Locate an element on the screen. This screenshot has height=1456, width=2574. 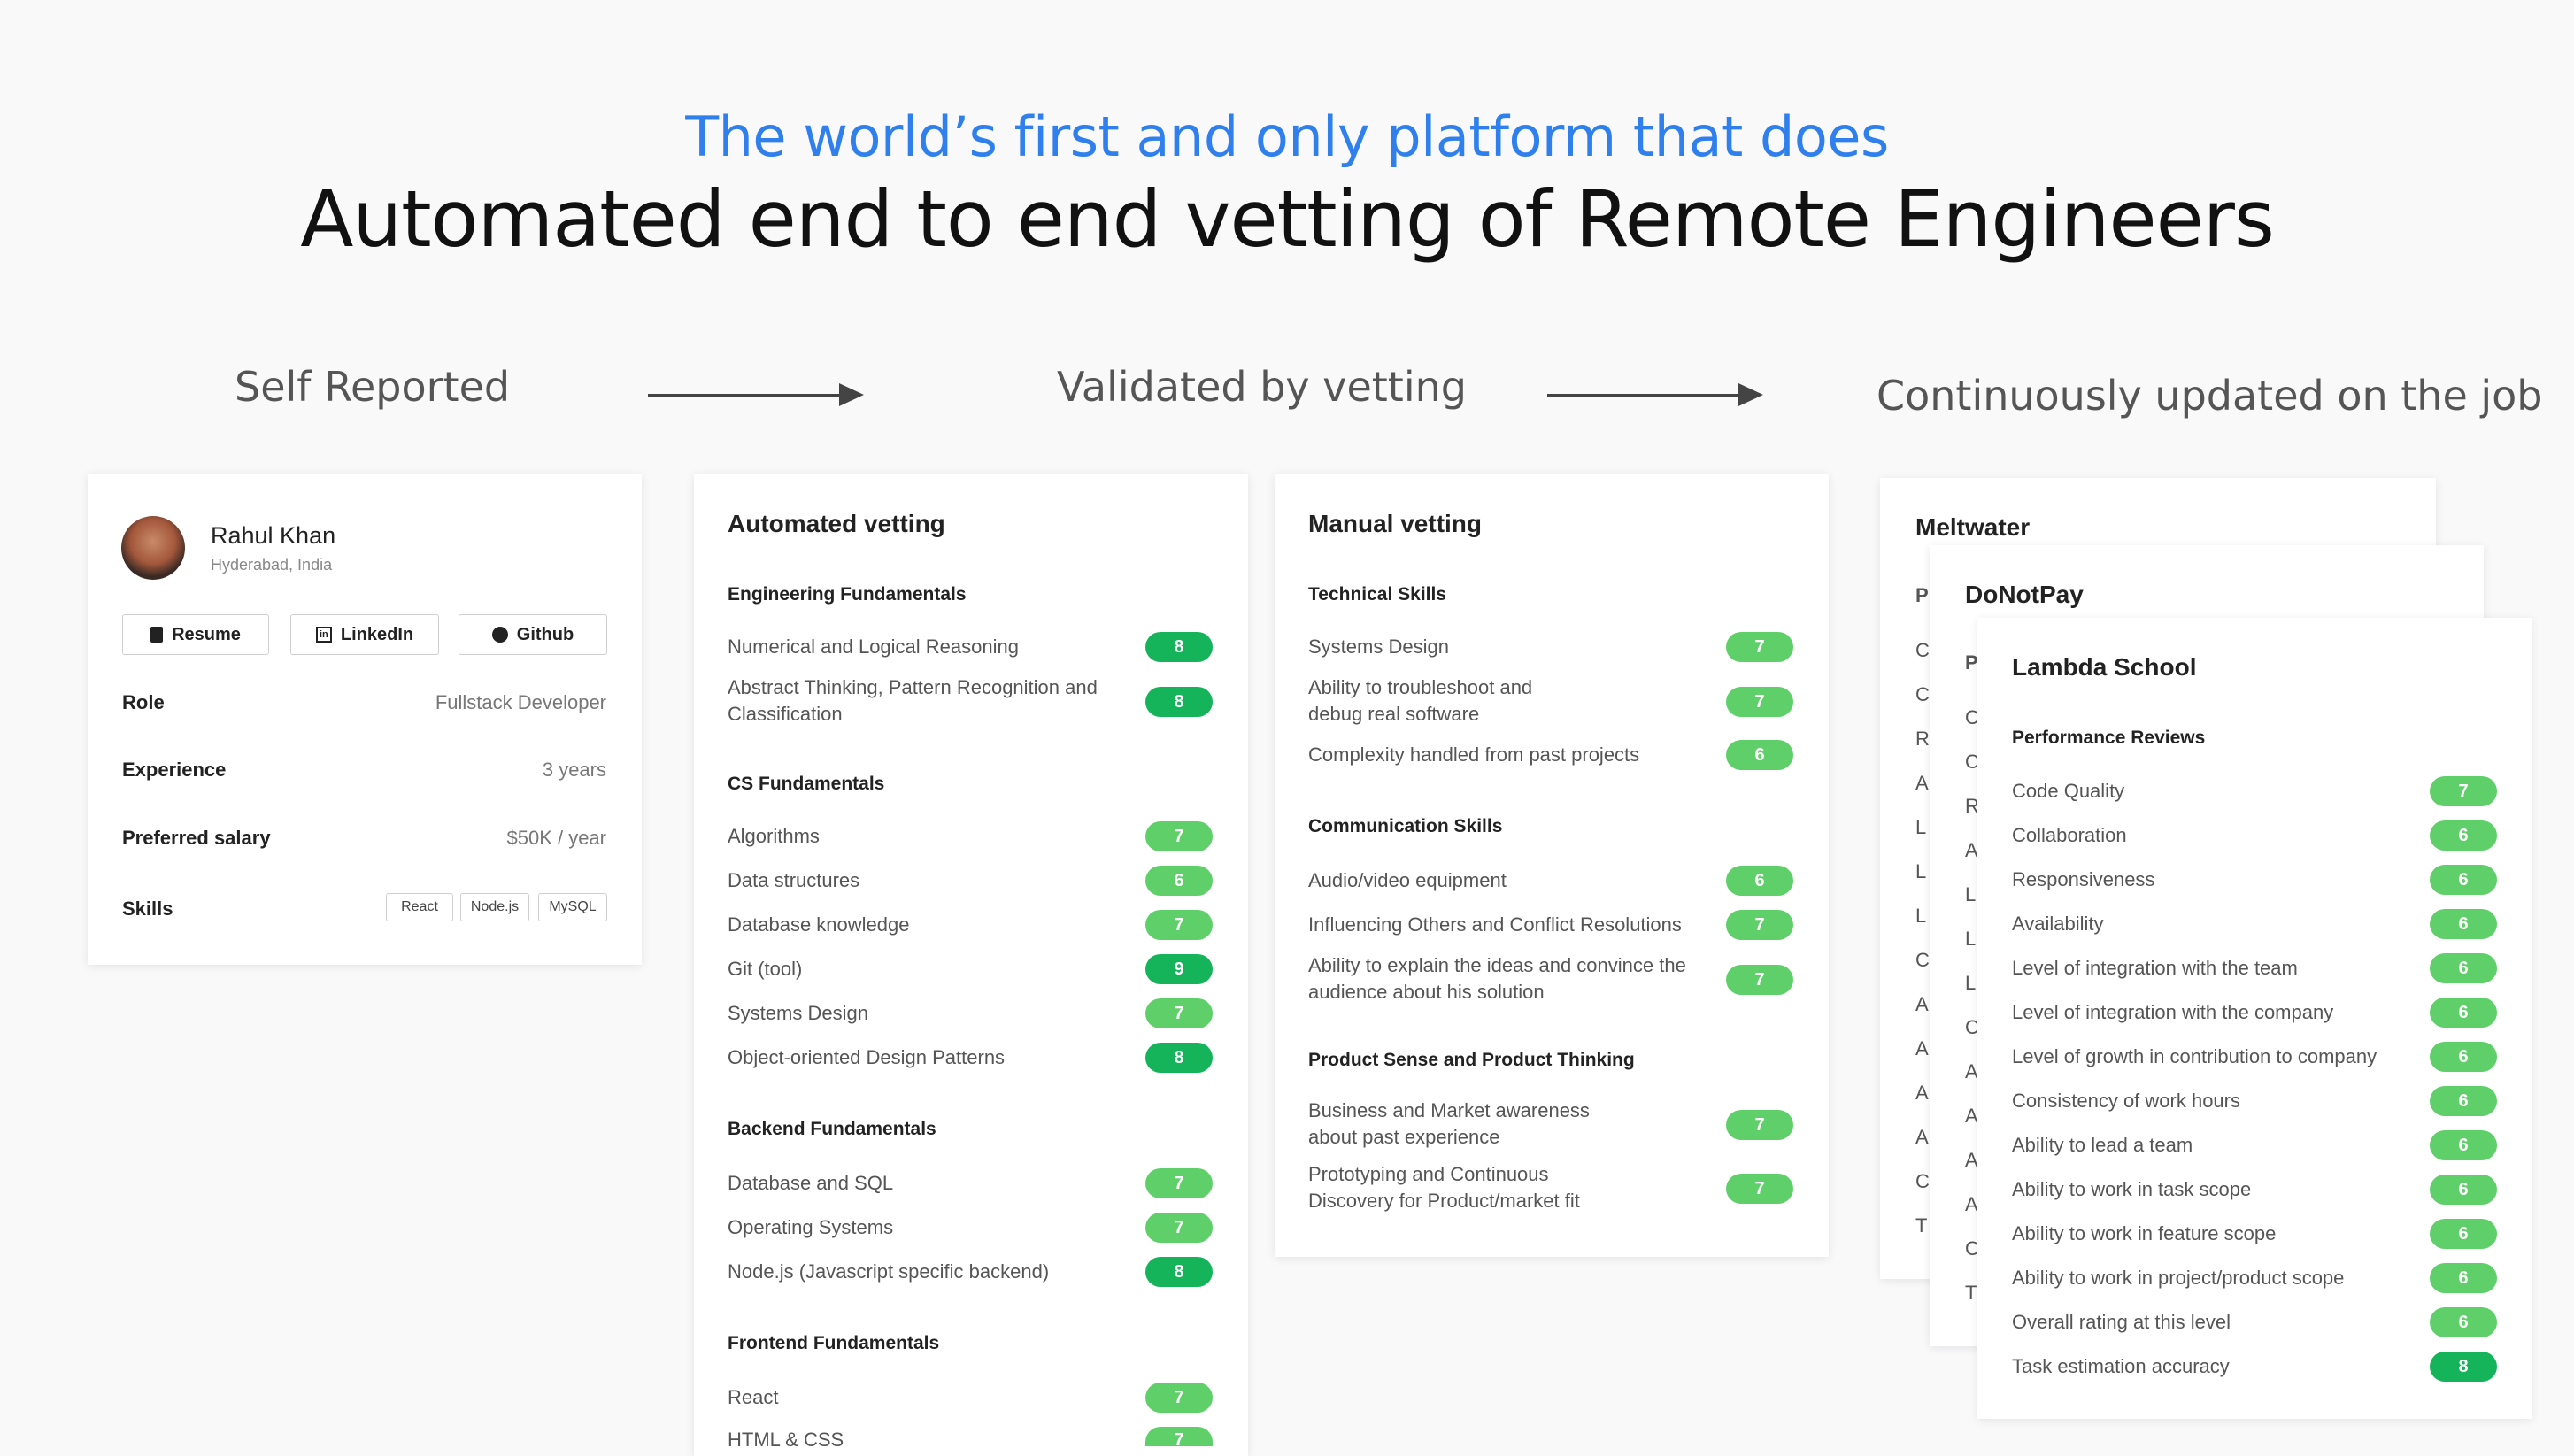
experience-label: Experience is located at coordinates (175, 770).